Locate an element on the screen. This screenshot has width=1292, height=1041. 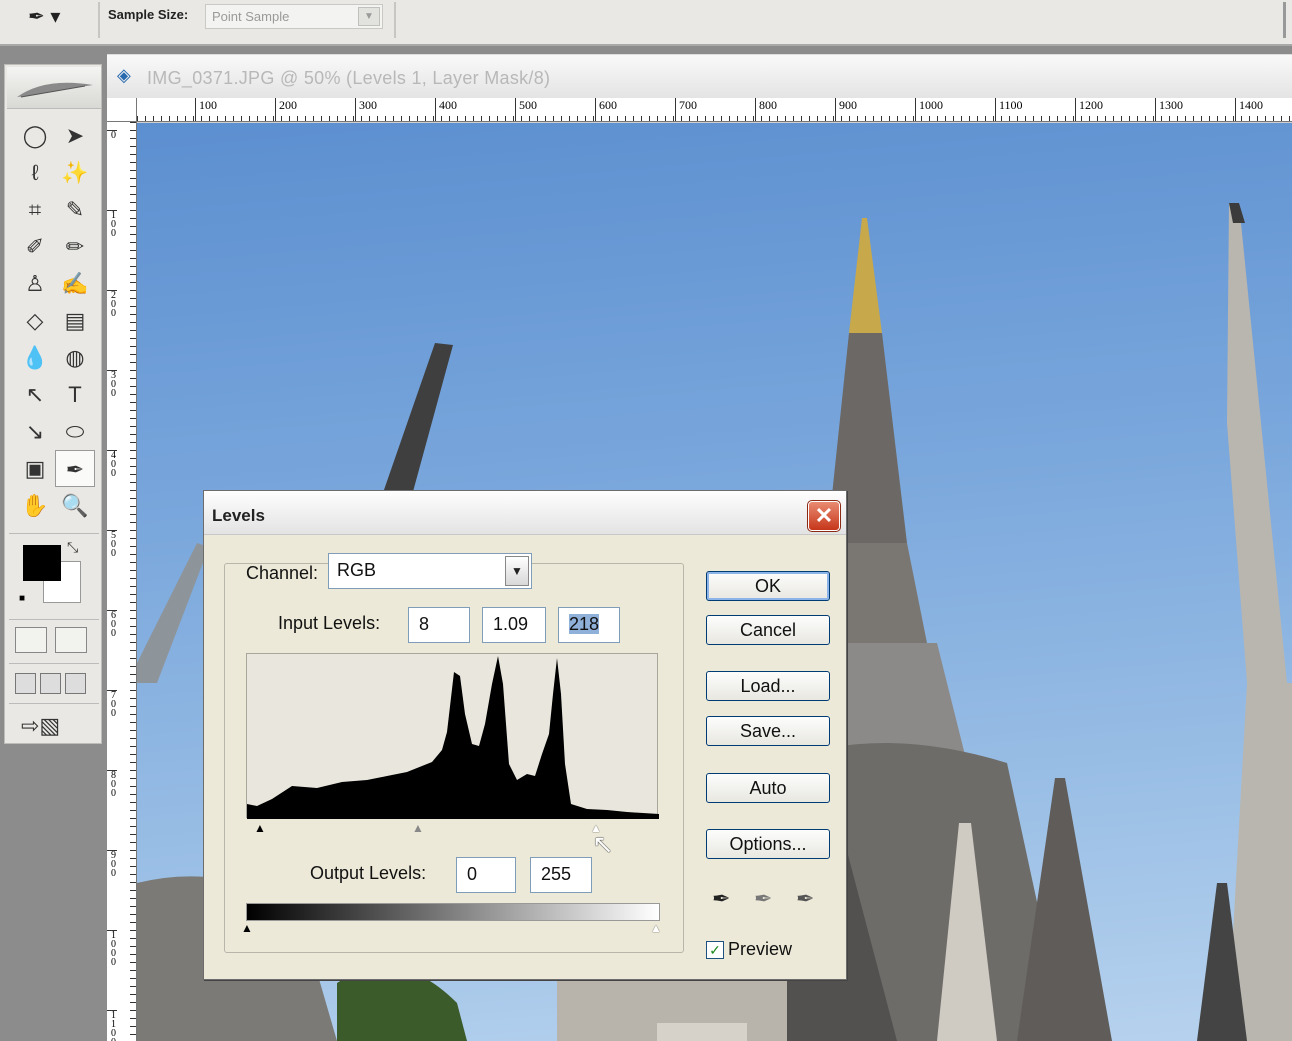
feather-icon is located at coordinates (55, 90).